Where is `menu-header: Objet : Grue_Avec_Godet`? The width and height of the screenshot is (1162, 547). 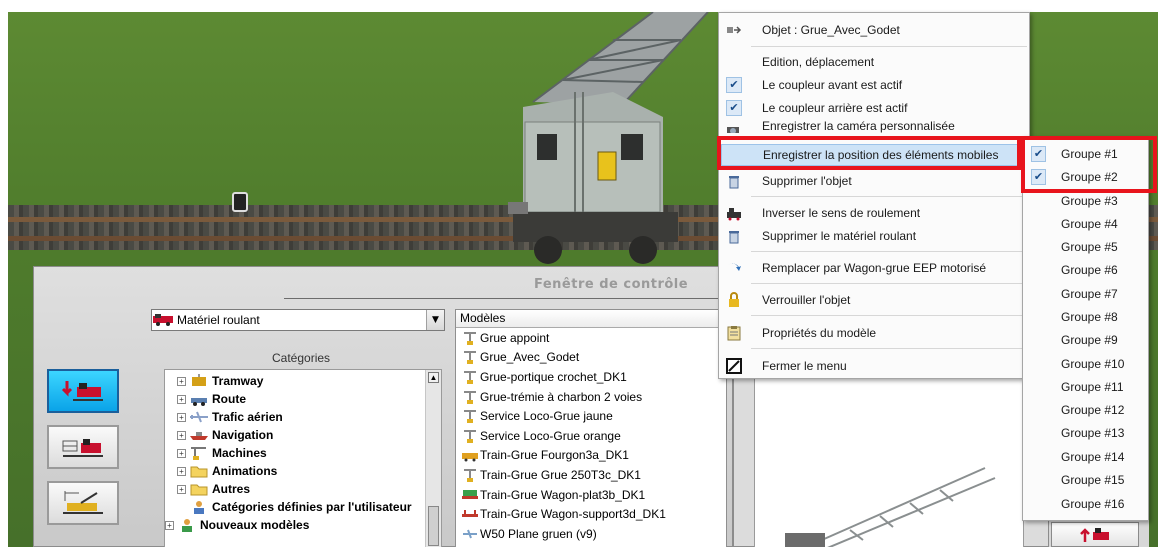 menu-header: Objet : Grue_Avec_Godet is located at coordinates (874, 30).